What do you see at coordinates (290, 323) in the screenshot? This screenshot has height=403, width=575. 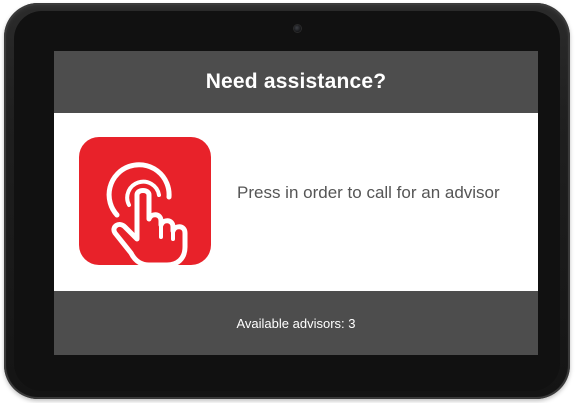 I see `available-advisors-label: Available advisors:` at bounding box center [290, 323].